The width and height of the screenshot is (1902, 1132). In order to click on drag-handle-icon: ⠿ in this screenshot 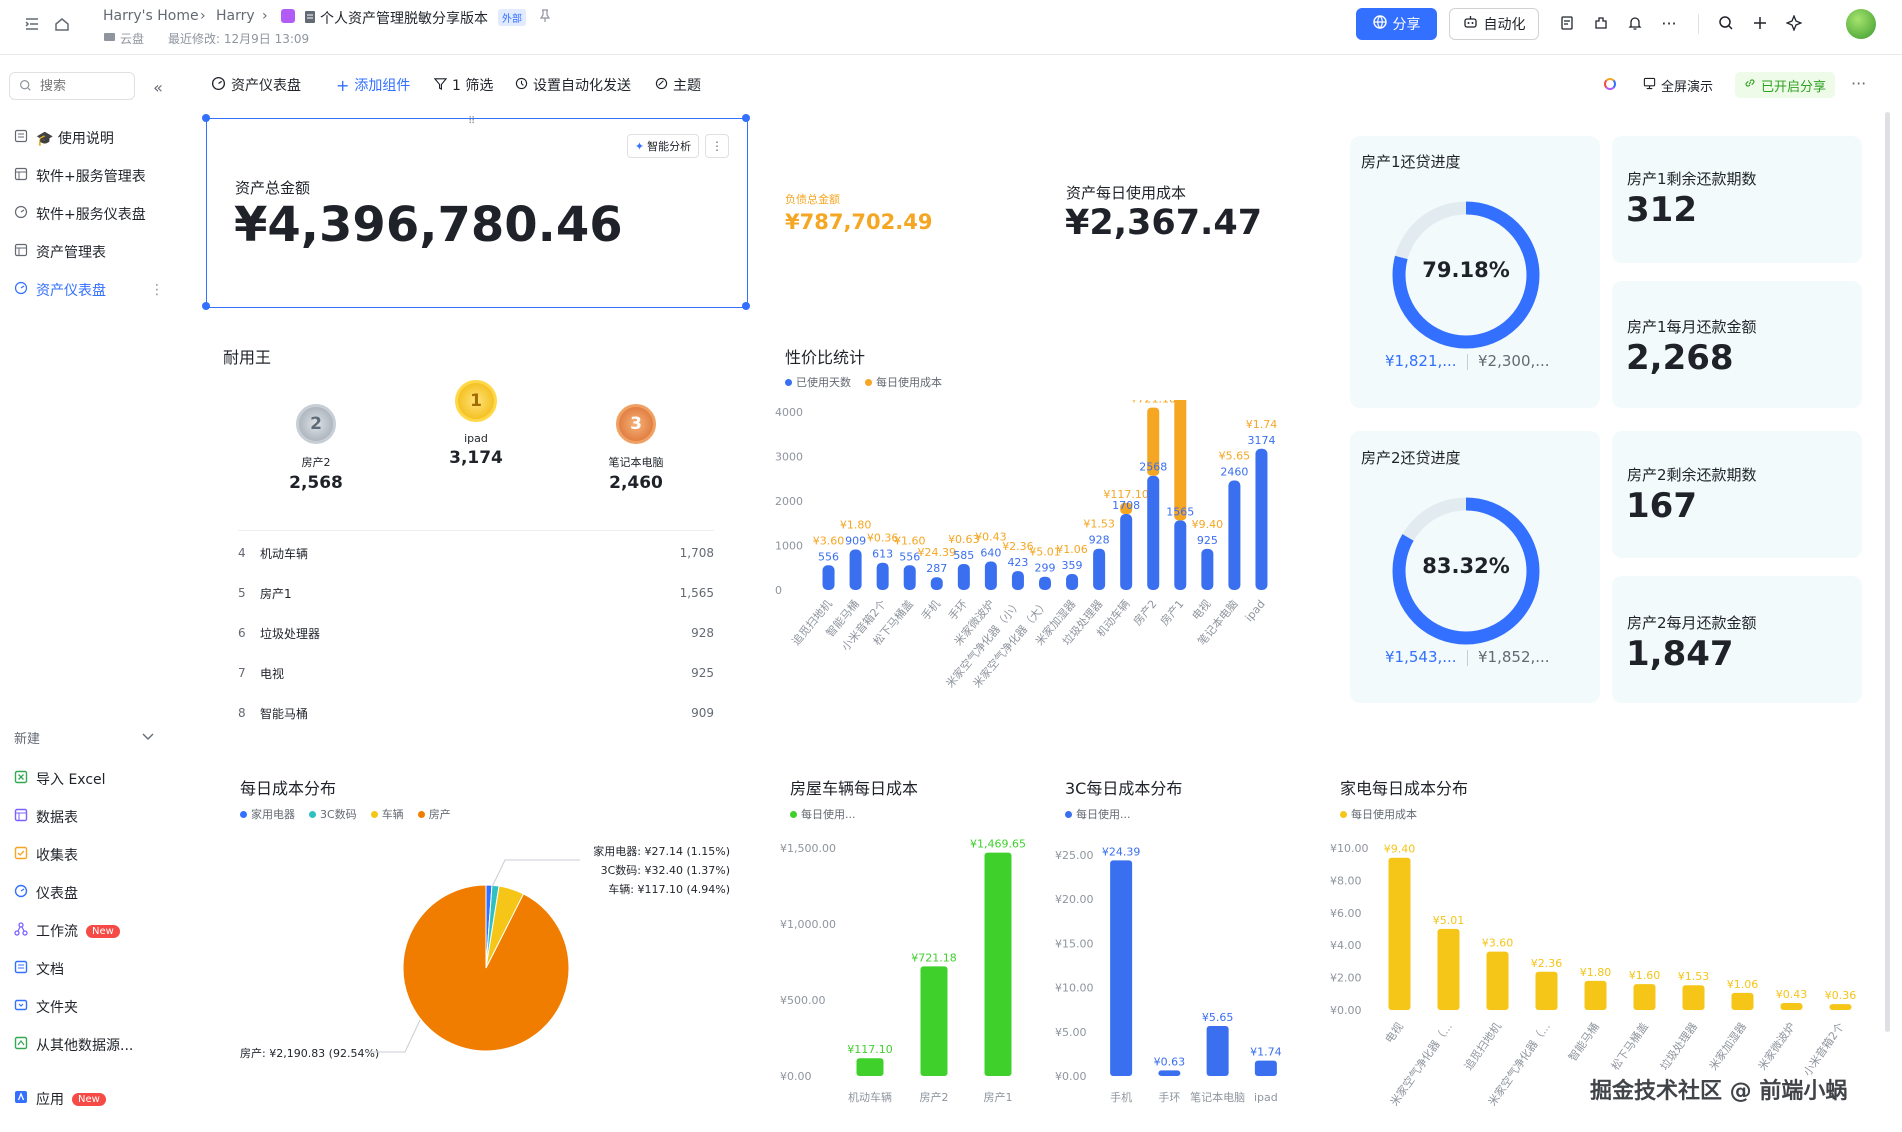, I will do `click(472, 121)`.